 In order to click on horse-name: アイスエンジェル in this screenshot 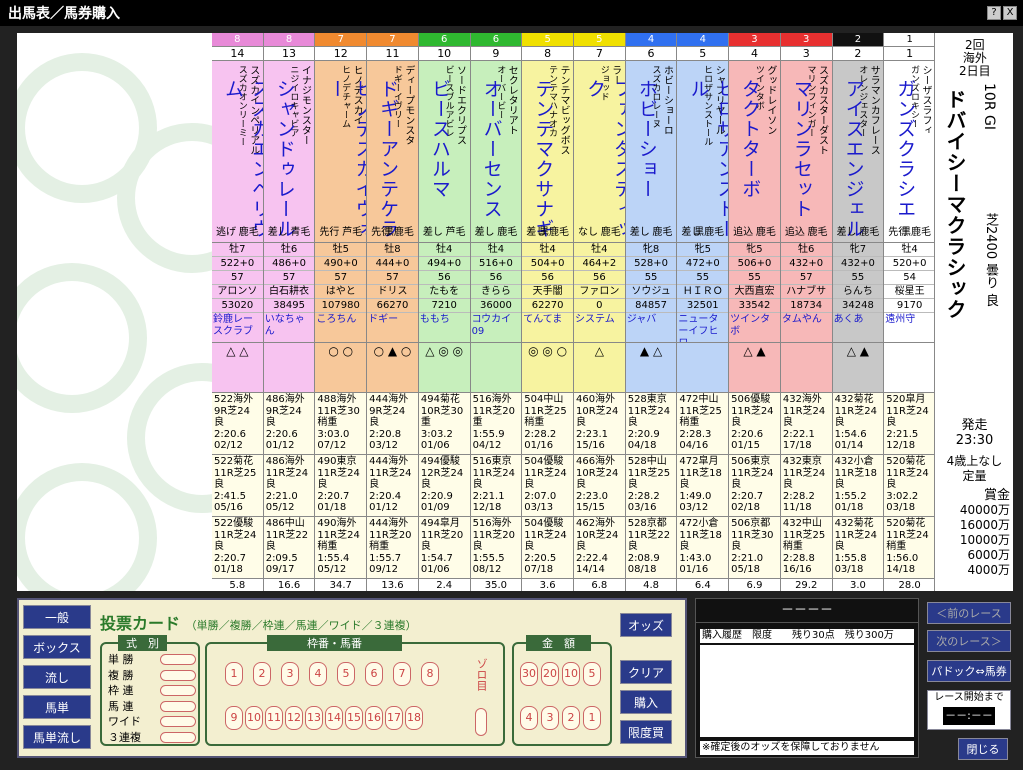, I will do `click(854, 159)`.